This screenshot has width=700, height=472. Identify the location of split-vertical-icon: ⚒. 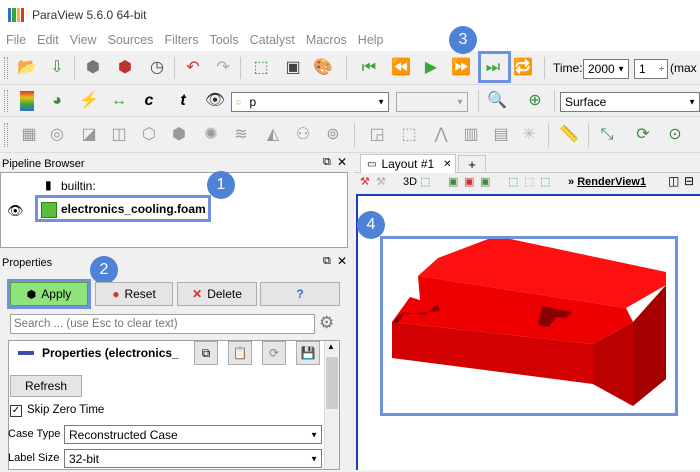
(381, 181).